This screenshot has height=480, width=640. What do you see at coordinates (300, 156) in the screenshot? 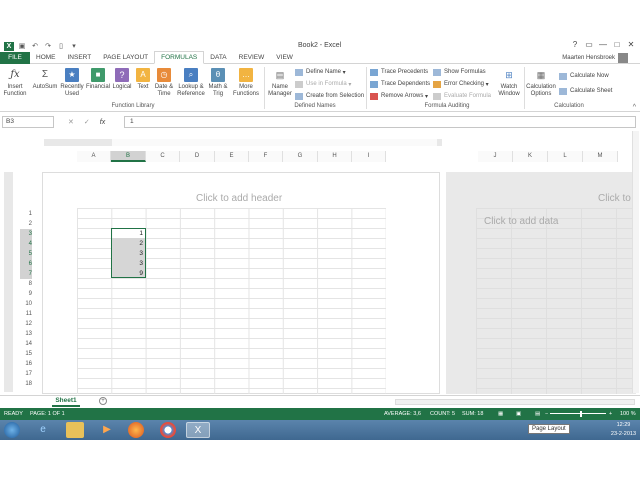
I see `column-header-g: G` at bounding box center [300, 156].